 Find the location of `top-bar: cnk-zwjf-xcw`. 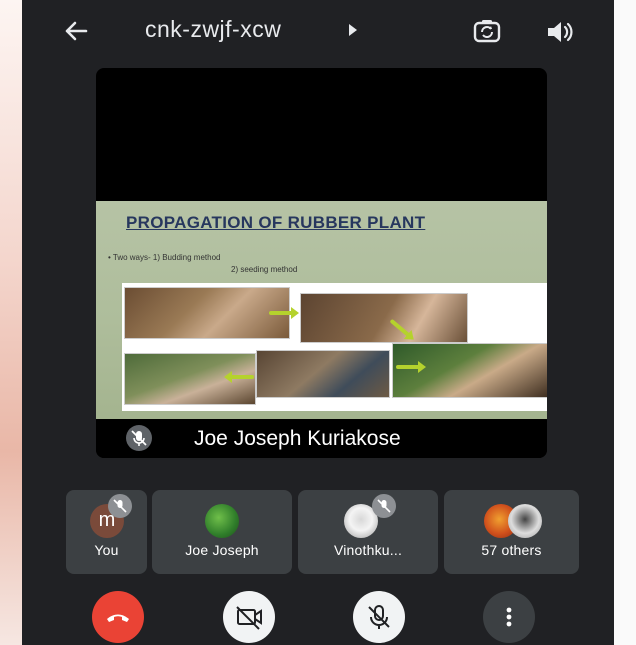

top-bar: cnk-zwjf-xcw is located at coordinates (318, 31).